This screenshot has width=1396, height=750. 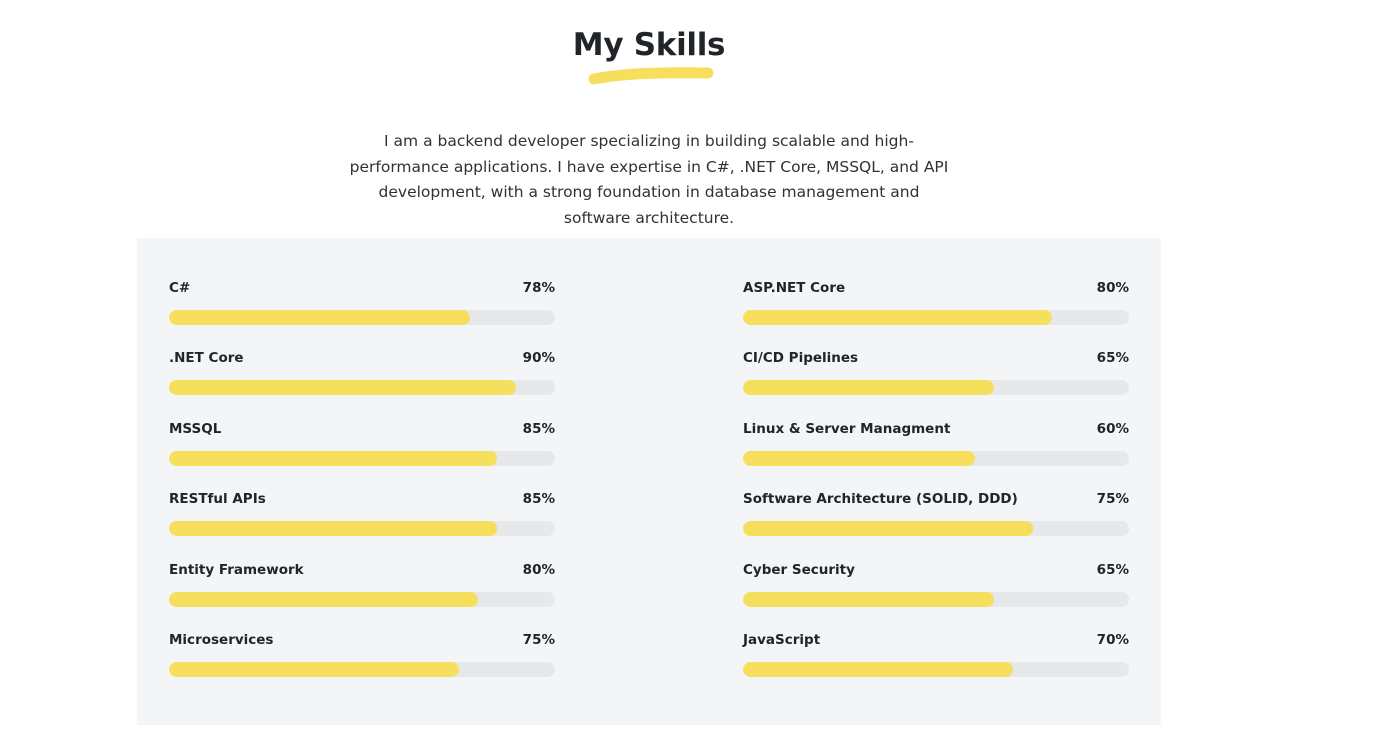 I want to click on skill-item: Cyber Security 65%, so click(x=936, y=597).